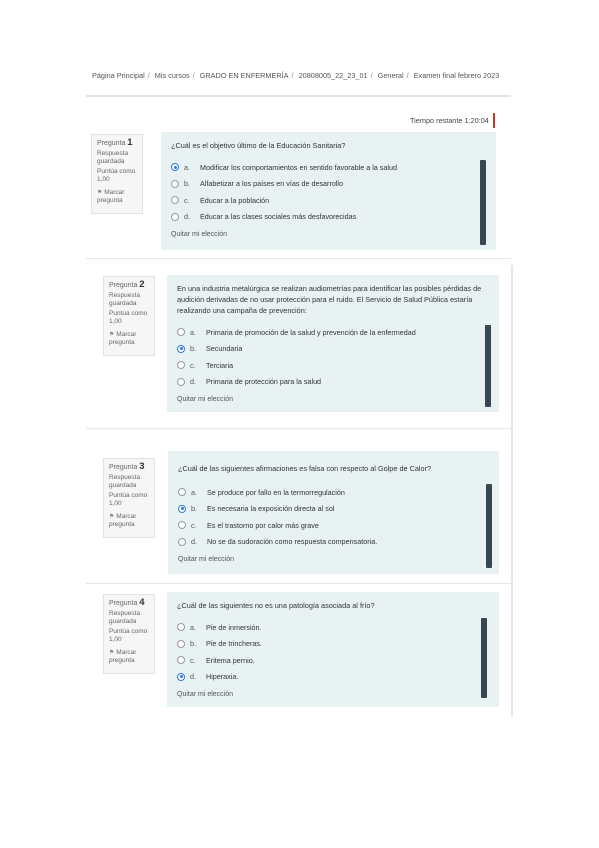  I want to click on question-number: 2, so click(142, 284).